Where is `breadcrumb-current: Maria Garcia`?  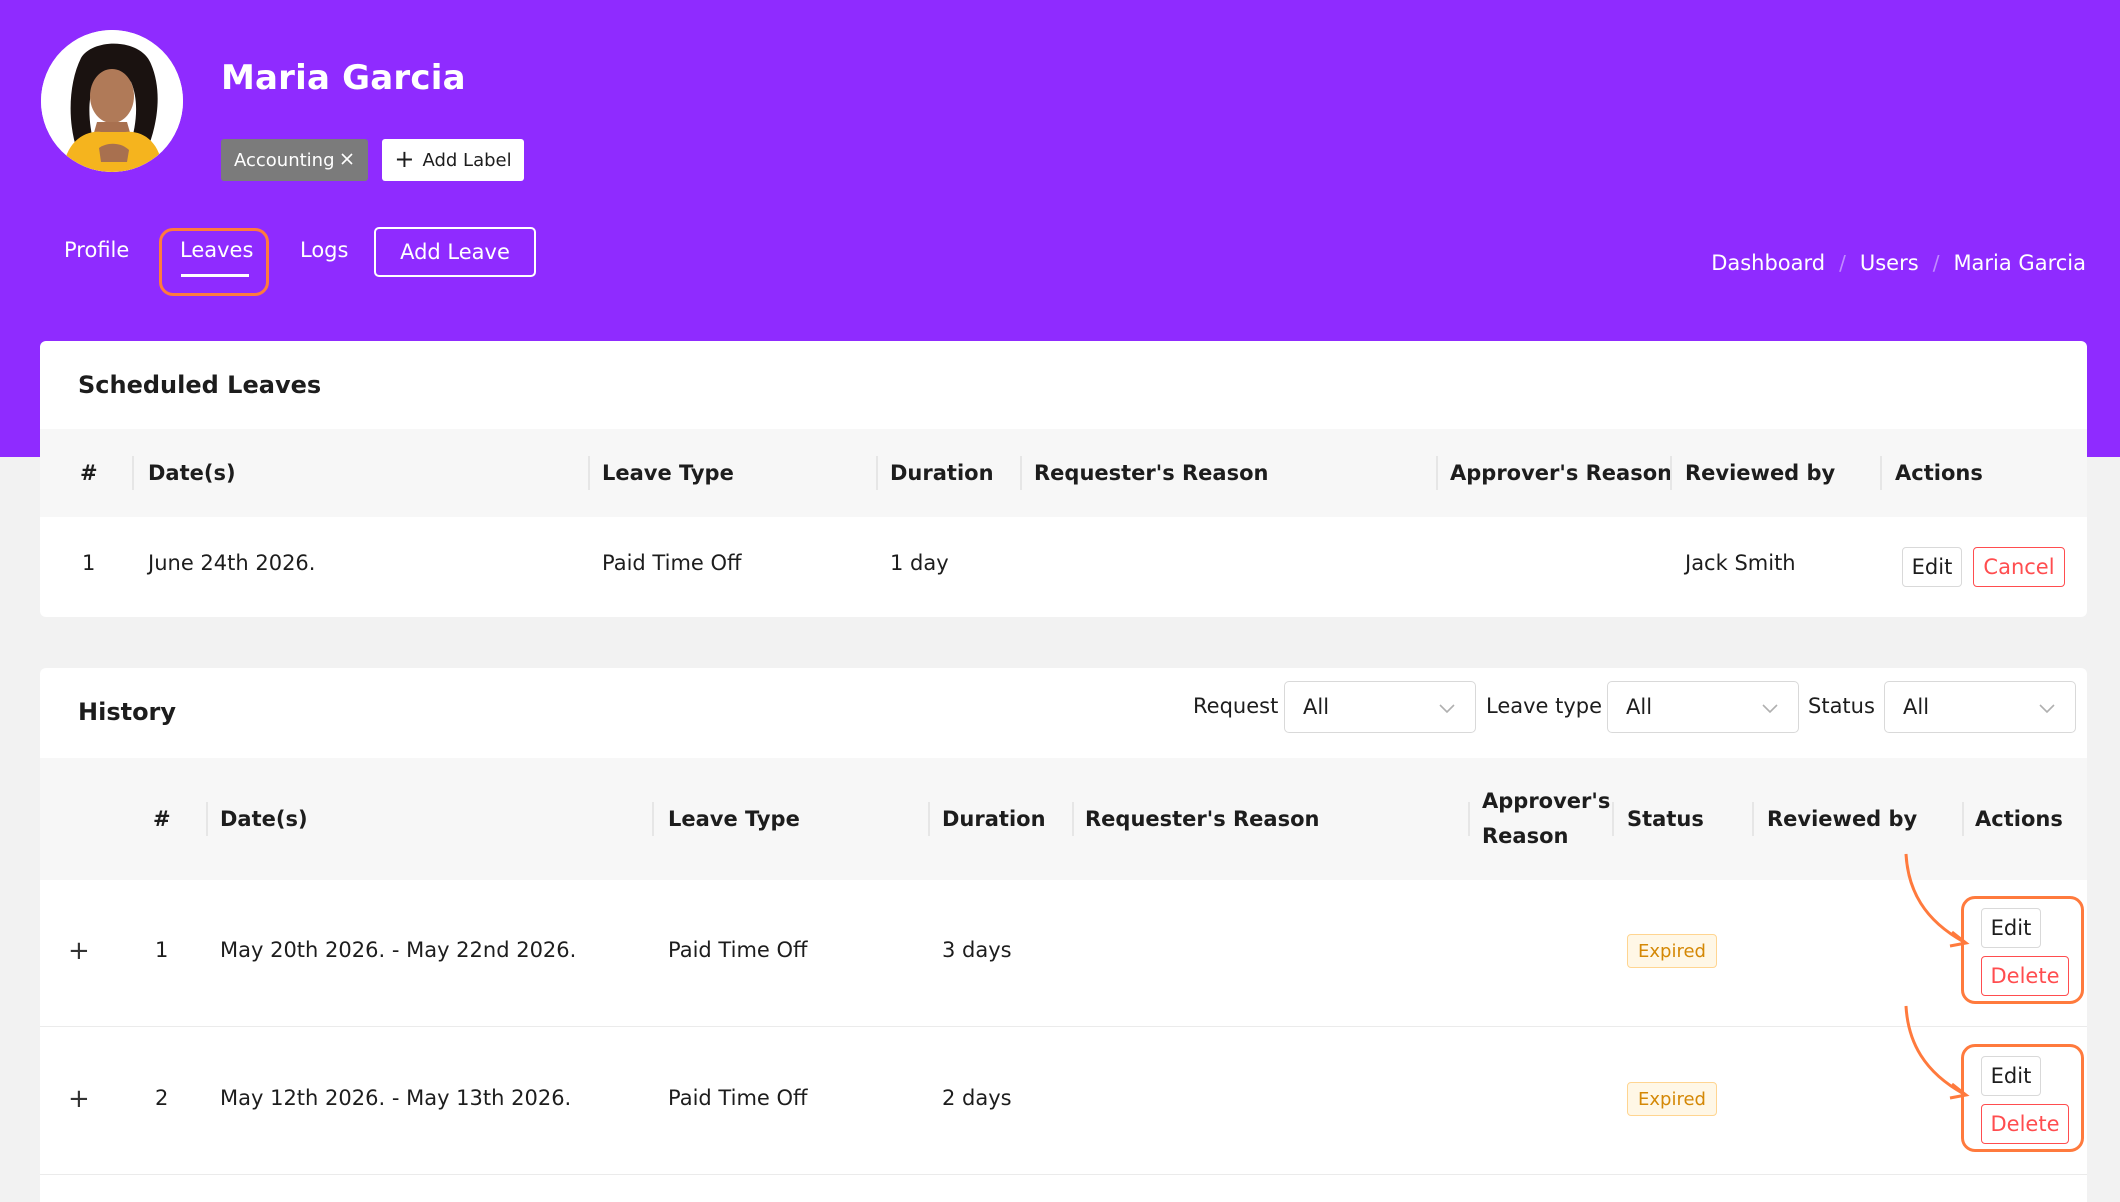 breadcrumb-current: Maria Garcia is located at coordinates (2019, 263).